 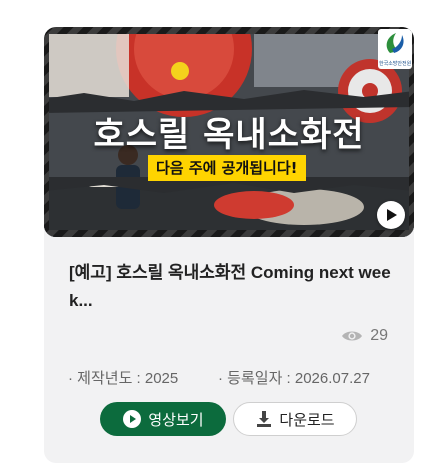 I want to click on download-label: 다운로드, so click(x=307, y=420).